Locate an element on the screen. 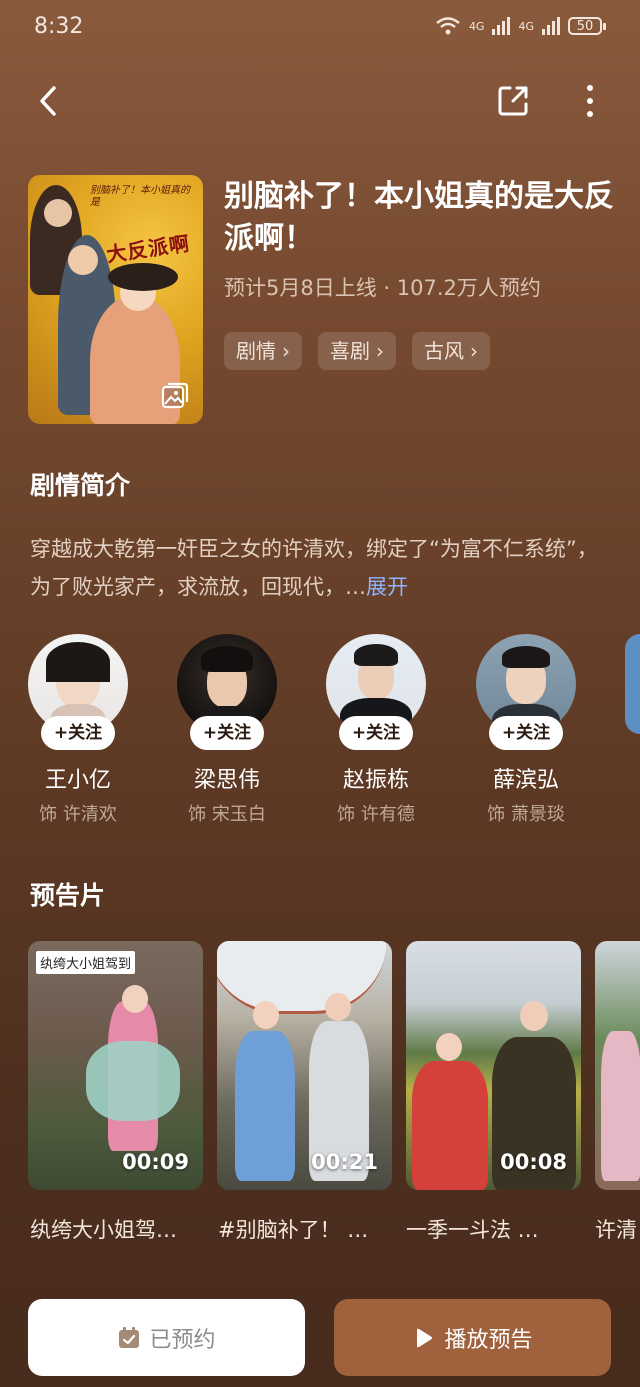 This screenshot has height=1387, width=640. cast-member: +关注 薛滨弘 饰 萧景琰 is located at coordinates (526, 730).